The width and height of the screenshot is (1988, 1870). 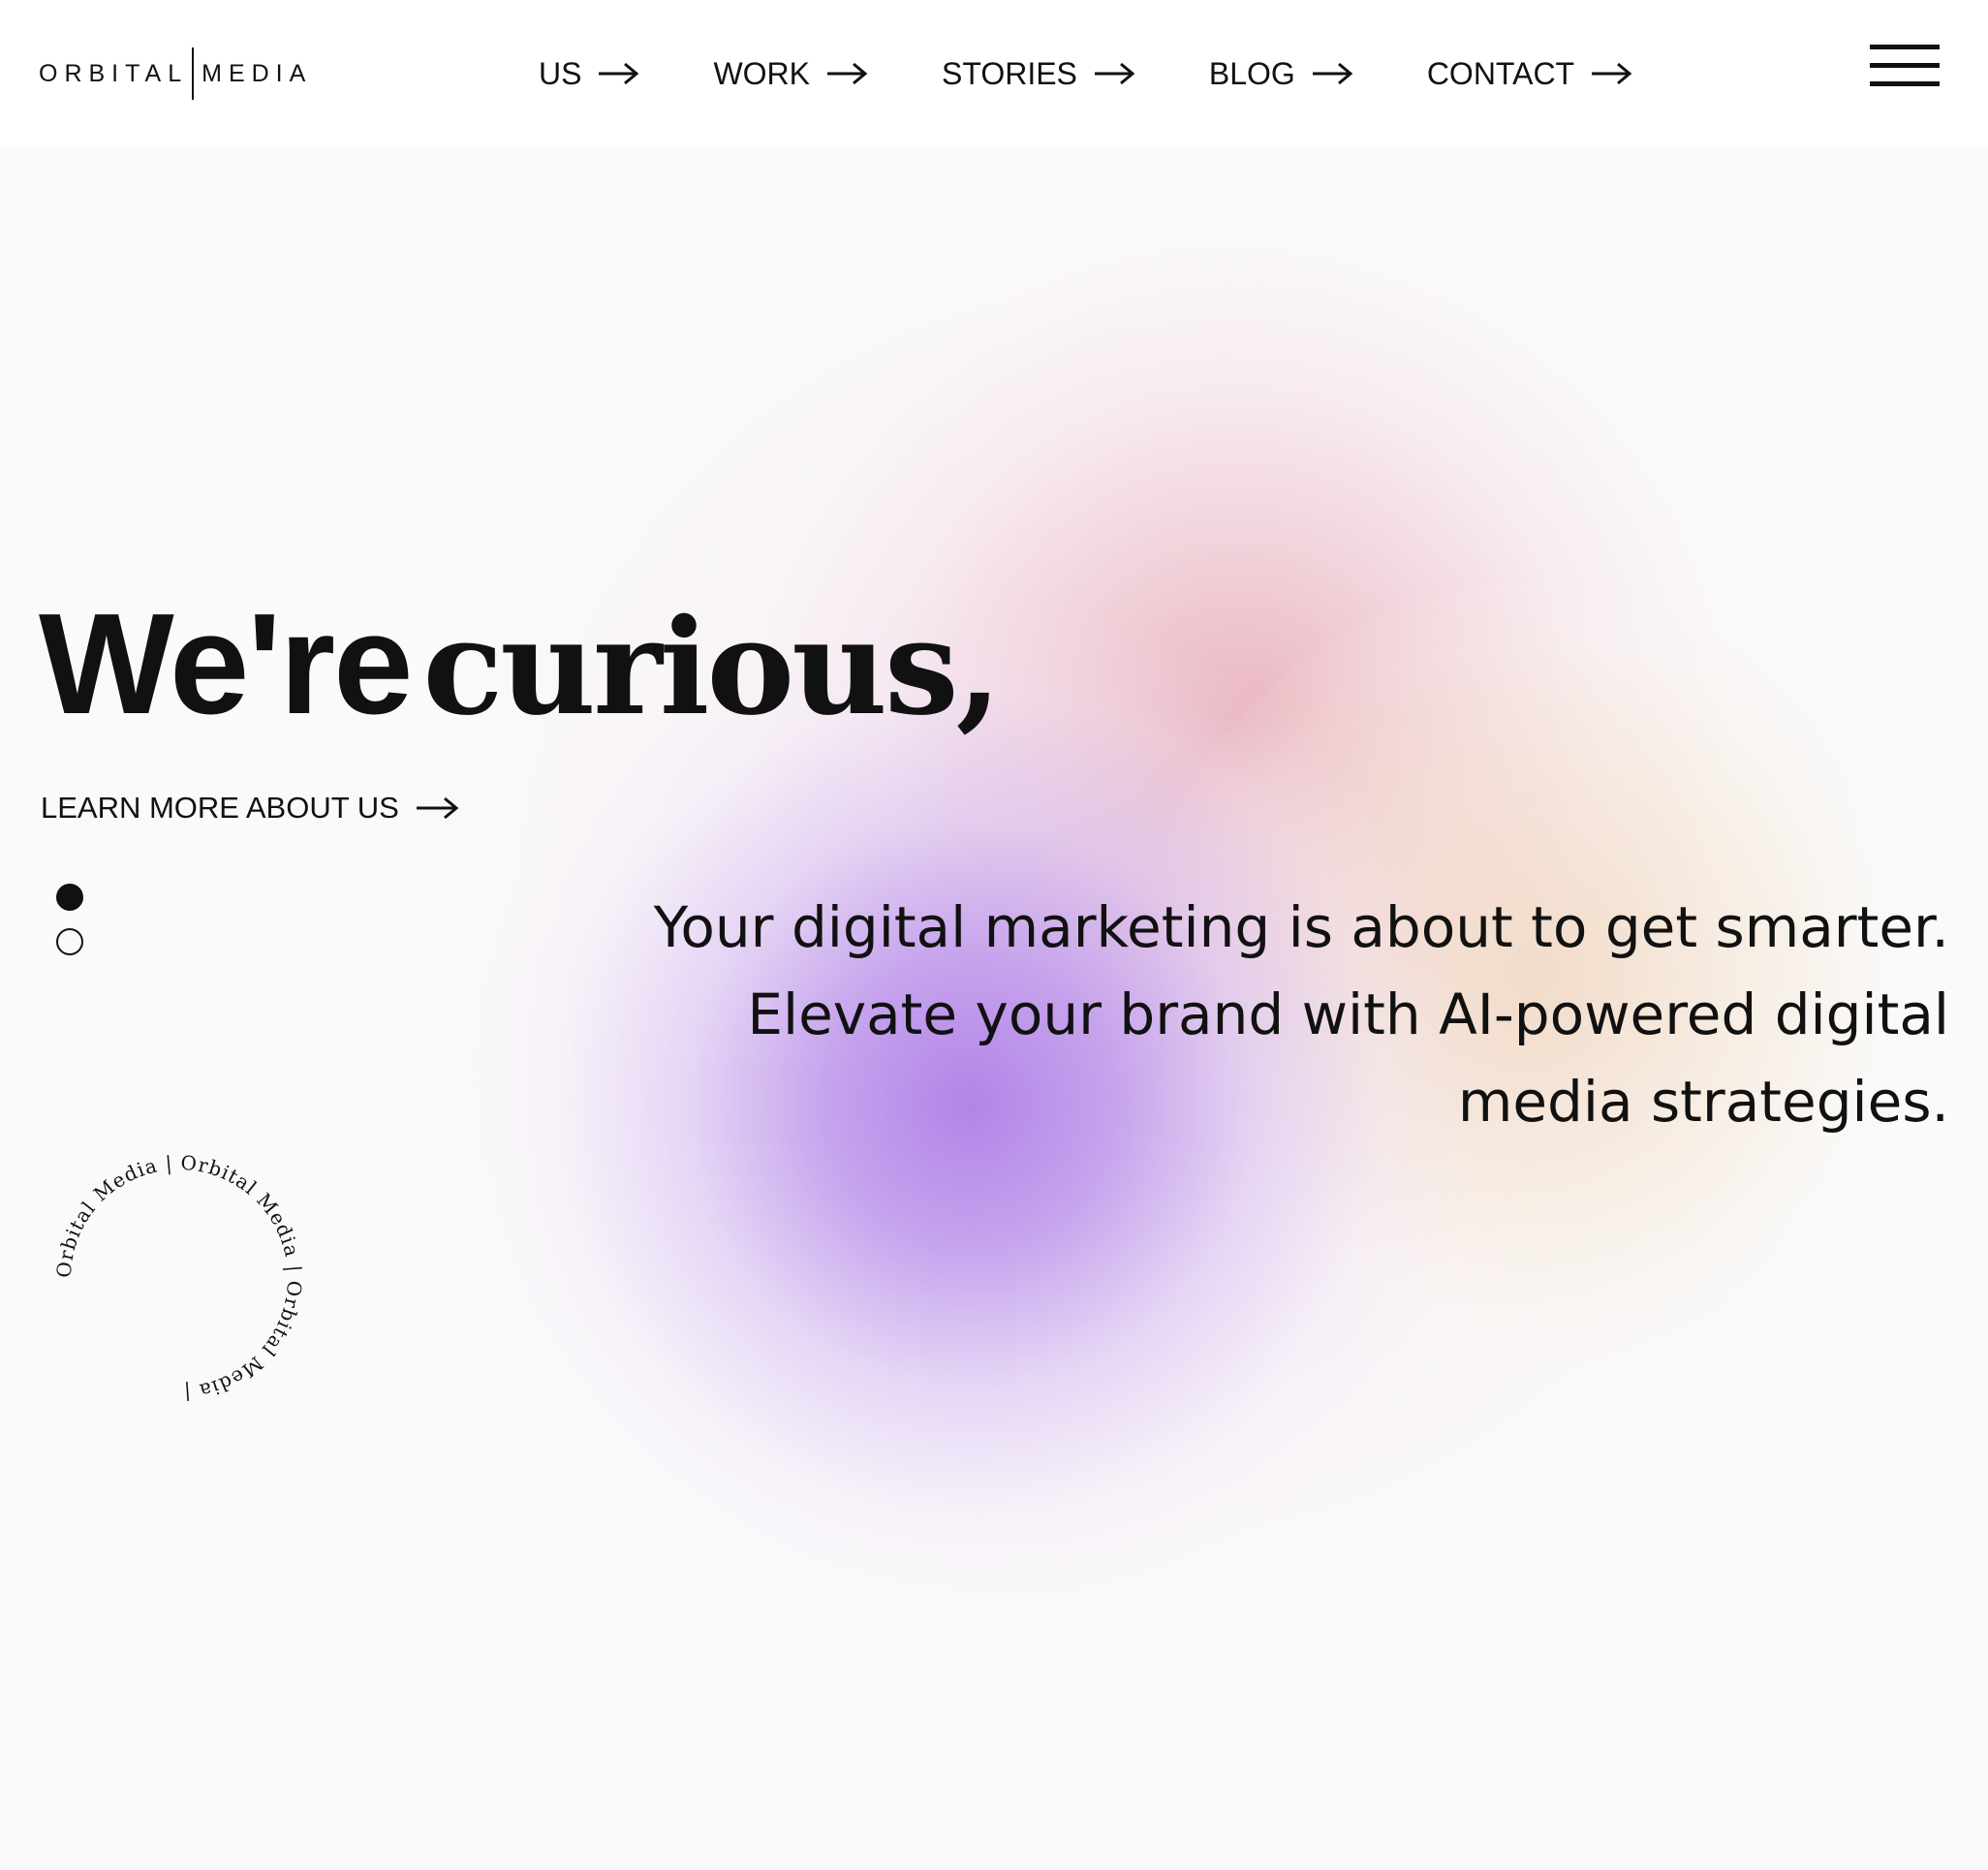 I want to click on hero-title-serif: curious,, so click(x=712, y=667).